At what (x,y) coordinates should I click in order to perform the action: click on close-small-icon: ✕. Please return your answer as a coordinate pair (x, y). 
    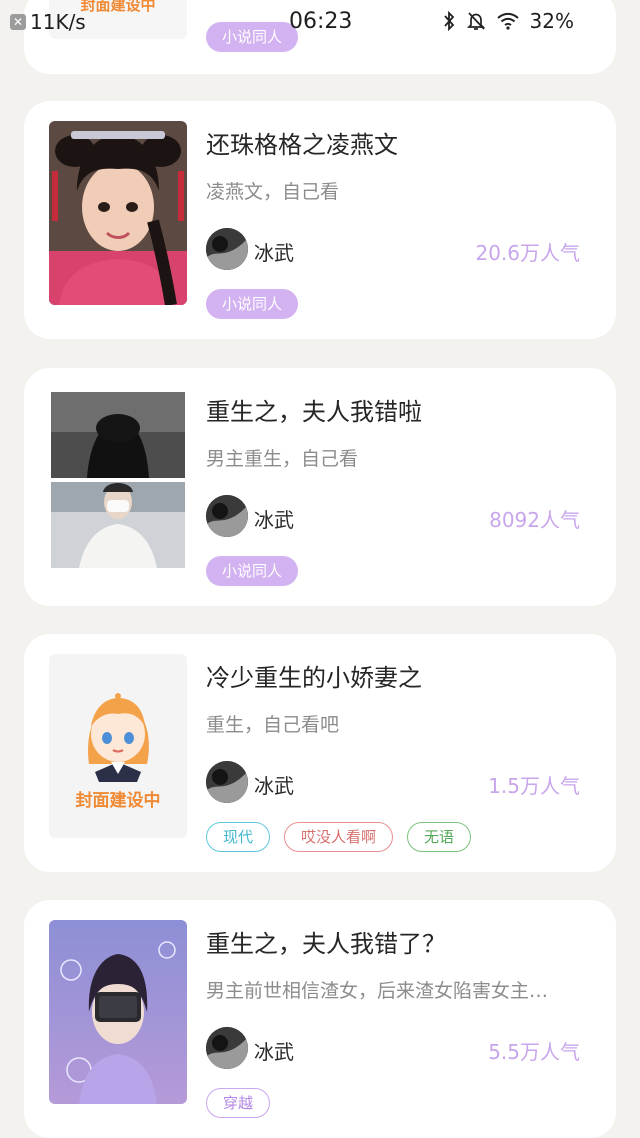
    Looking at the image, I should click on (18, 22).